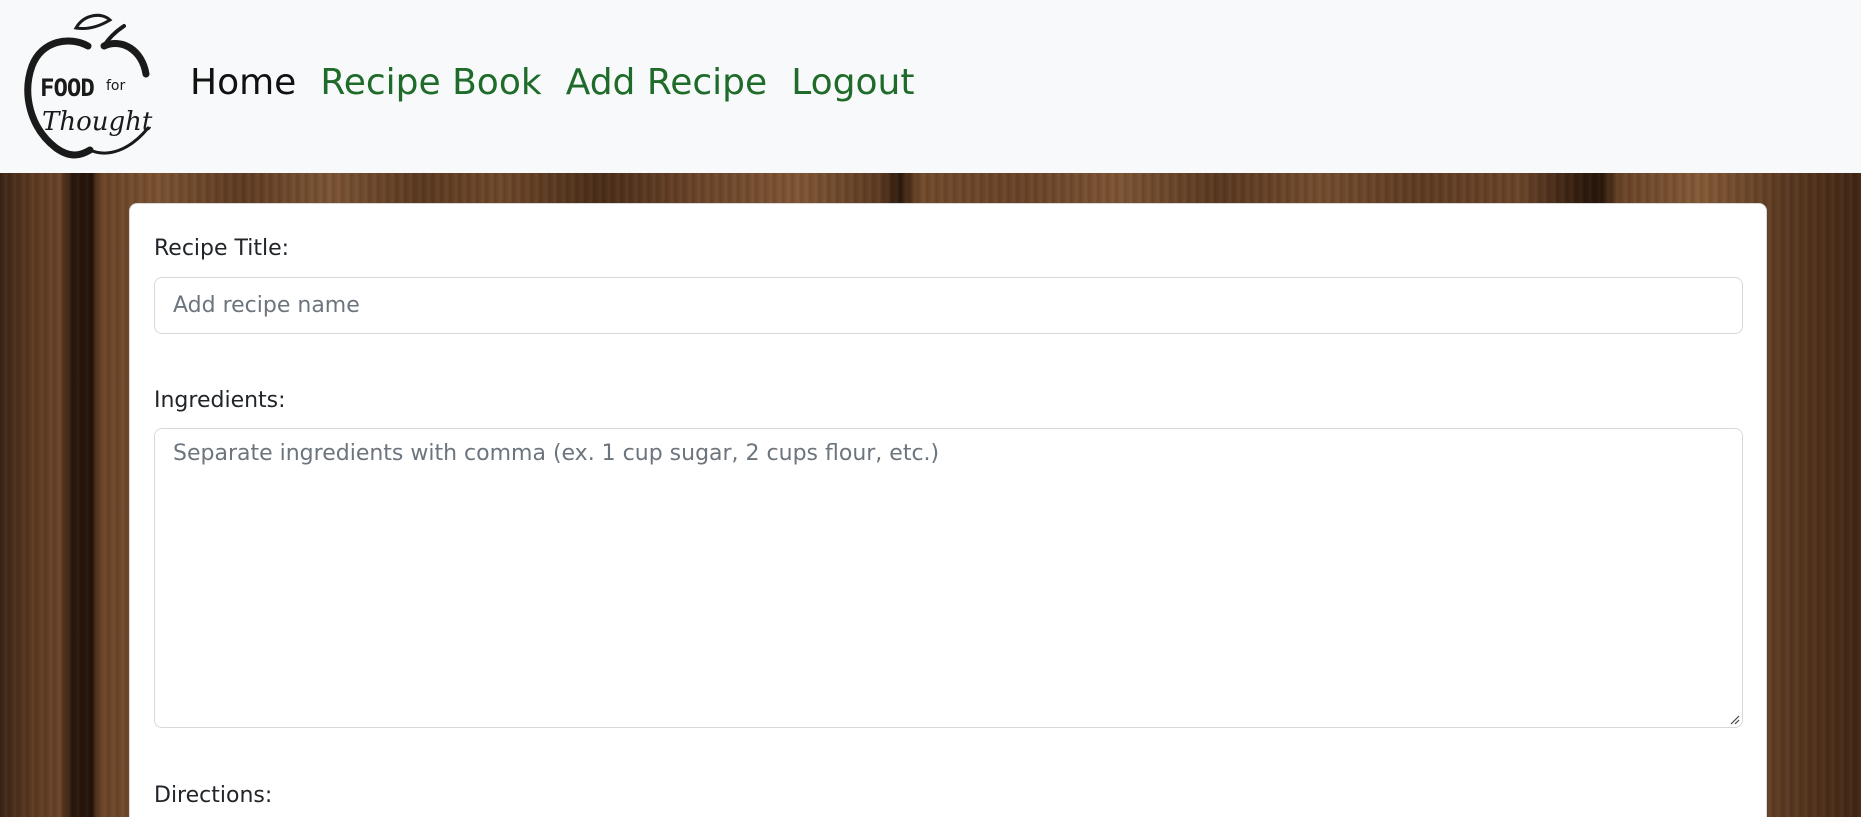 The image size is (1861, 817). Describe the element at coordinates (948, 305) in the screenshot. I see `recipe-title-input` at that location.